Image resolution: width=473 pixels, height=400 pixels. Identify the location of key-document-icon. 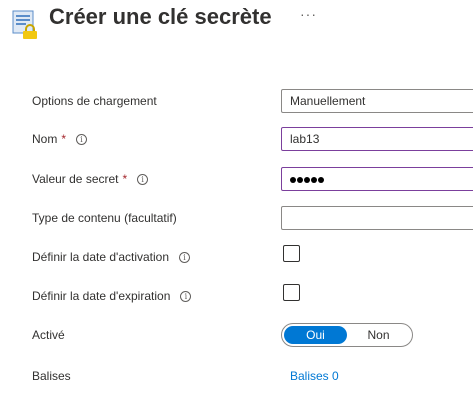
(24, 24).